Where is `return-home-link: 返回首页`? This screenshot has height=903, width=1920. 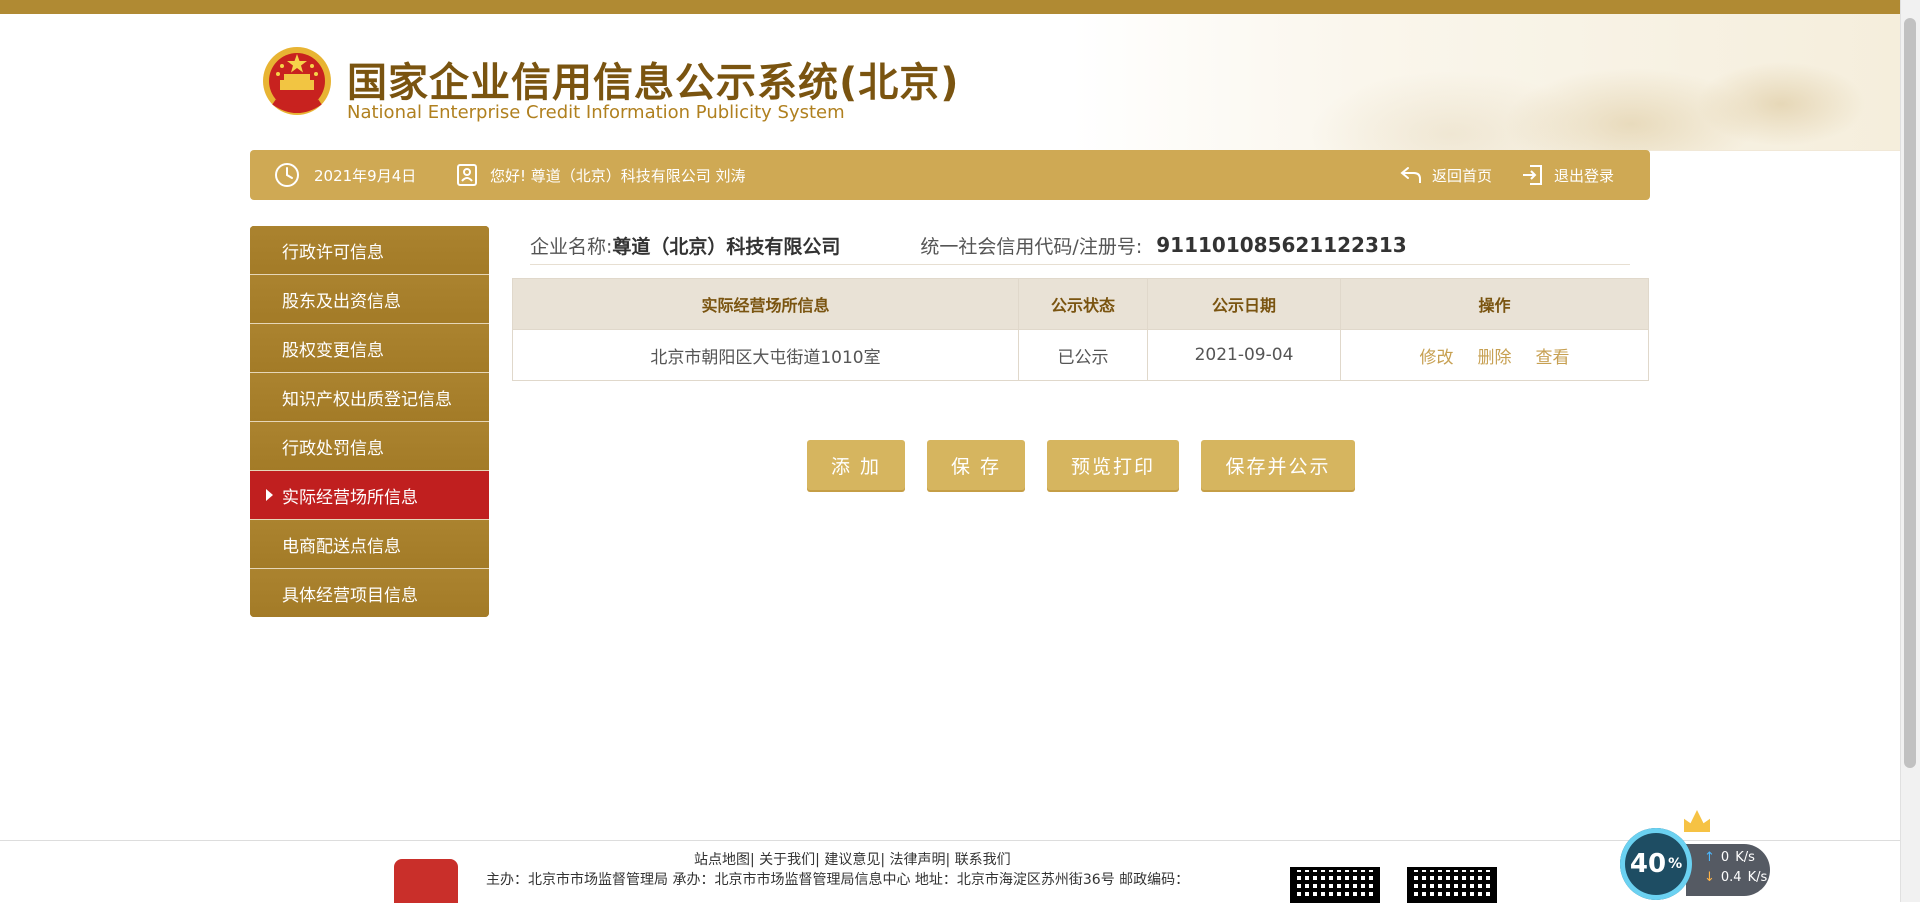 return-home-link: 返回首页 is located at coordinates (1445, 175).